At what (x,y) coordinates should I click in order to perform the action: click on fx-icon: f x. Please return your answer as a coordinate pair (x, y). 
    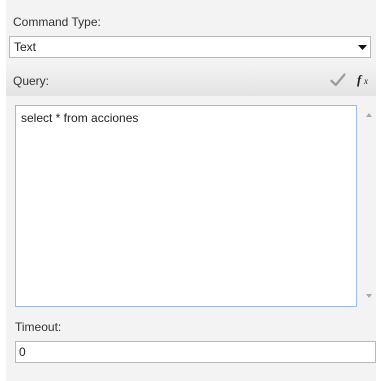
    Looking at the image, I should click on (365, 80).